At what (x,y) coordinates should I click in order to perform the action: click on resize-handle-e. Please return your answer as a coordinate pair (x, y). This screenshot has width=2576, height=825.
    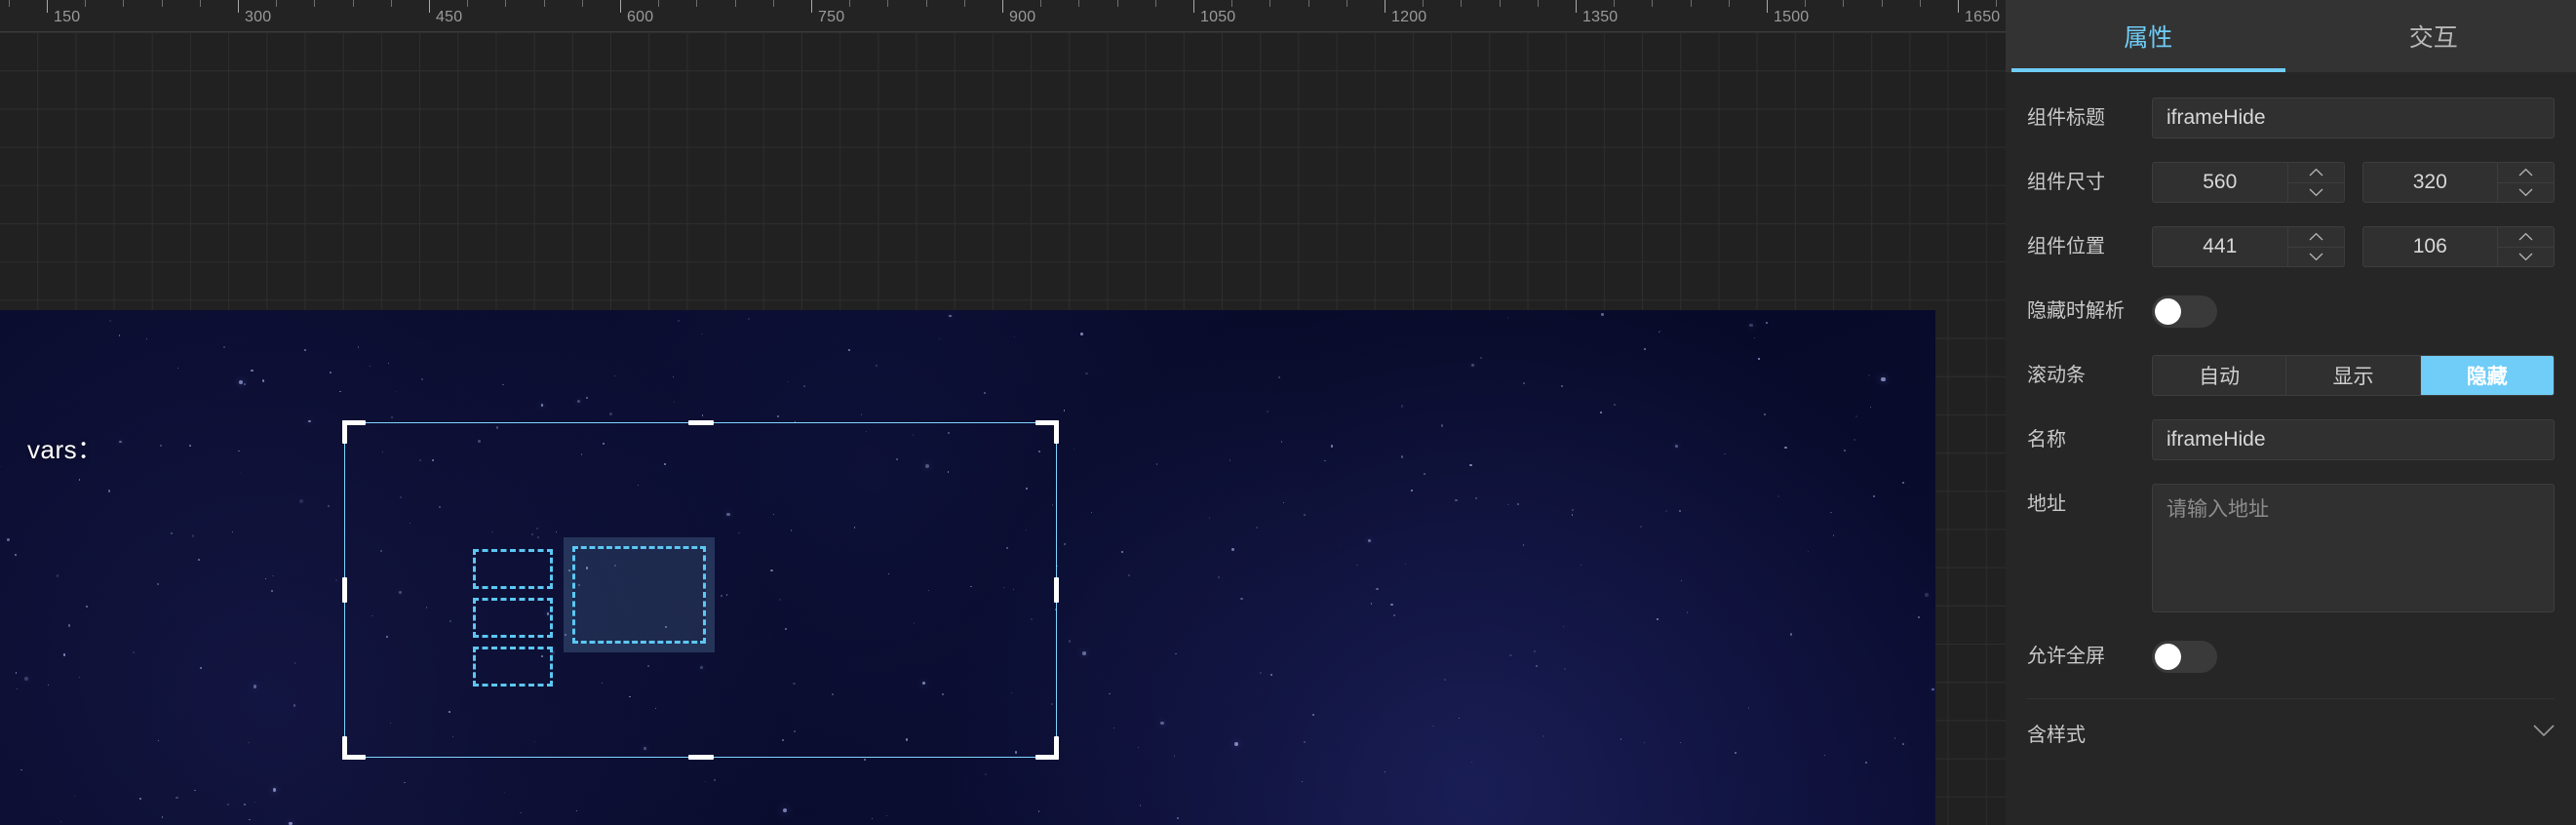
    Looking at the image, I should click on (1056, 590).